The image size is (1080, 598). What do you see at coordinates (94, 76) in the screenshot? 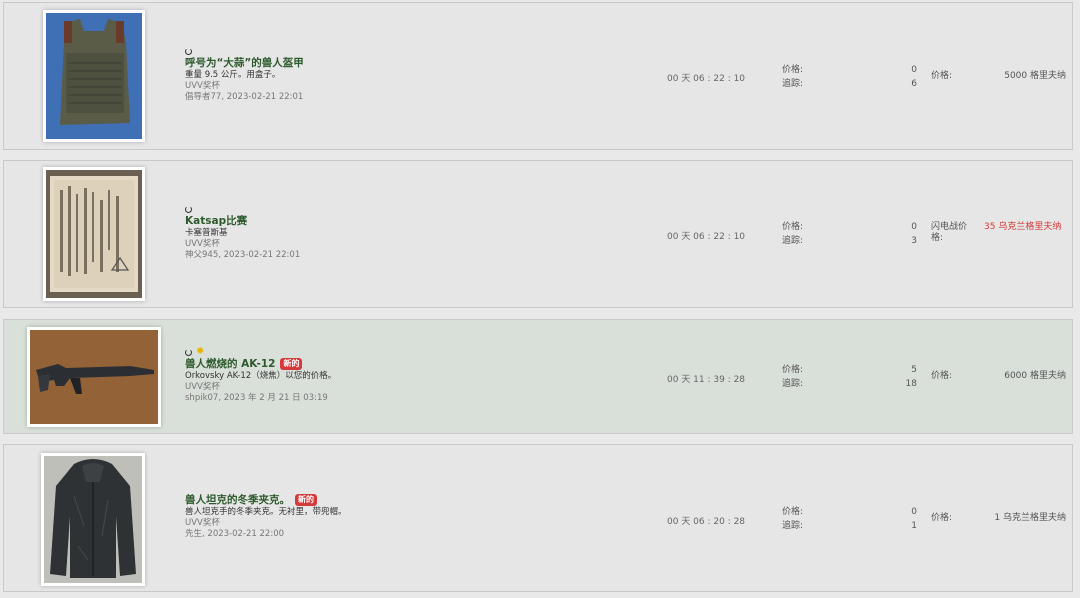
I see `listing-photo-armor-vest` at bounding box center [94, 76].